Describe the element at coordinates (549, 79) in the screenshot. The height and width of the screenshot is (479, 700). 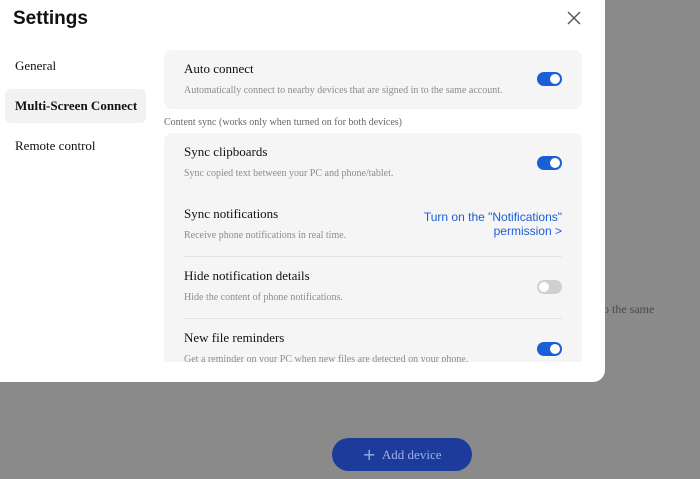
I see `auto-connect-toggle` at that location.